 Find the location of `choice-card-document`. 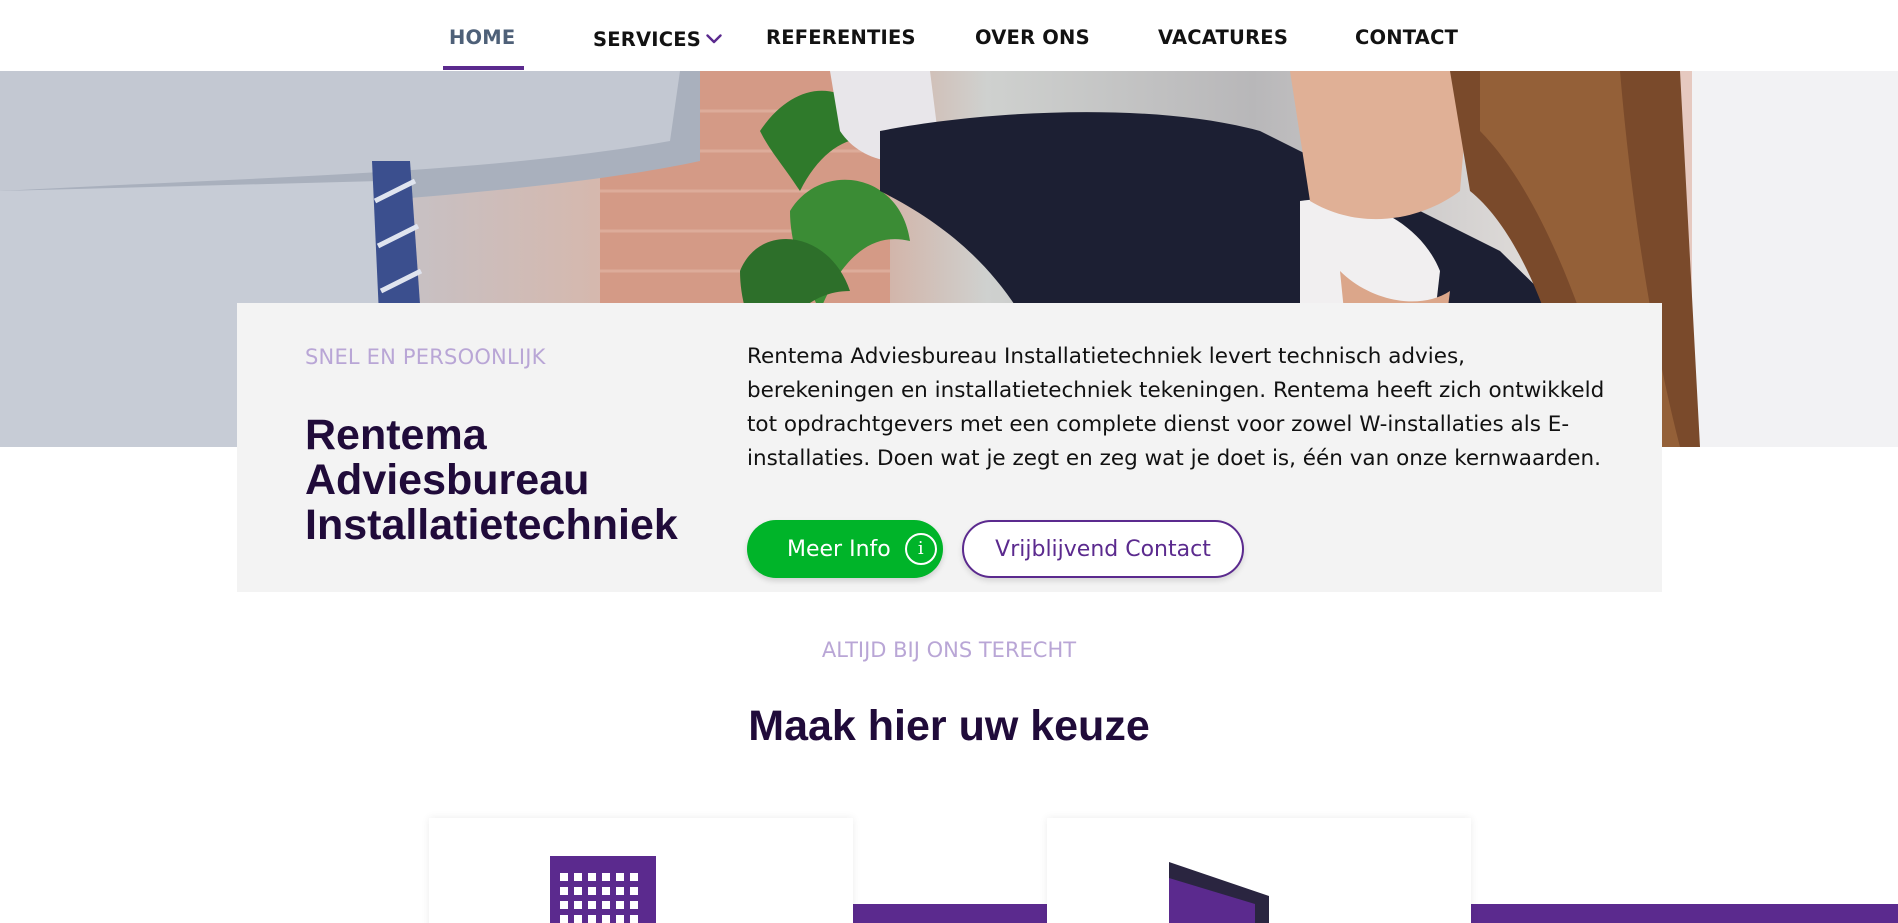

choice-card-document is located at coordinates (1259, 870).